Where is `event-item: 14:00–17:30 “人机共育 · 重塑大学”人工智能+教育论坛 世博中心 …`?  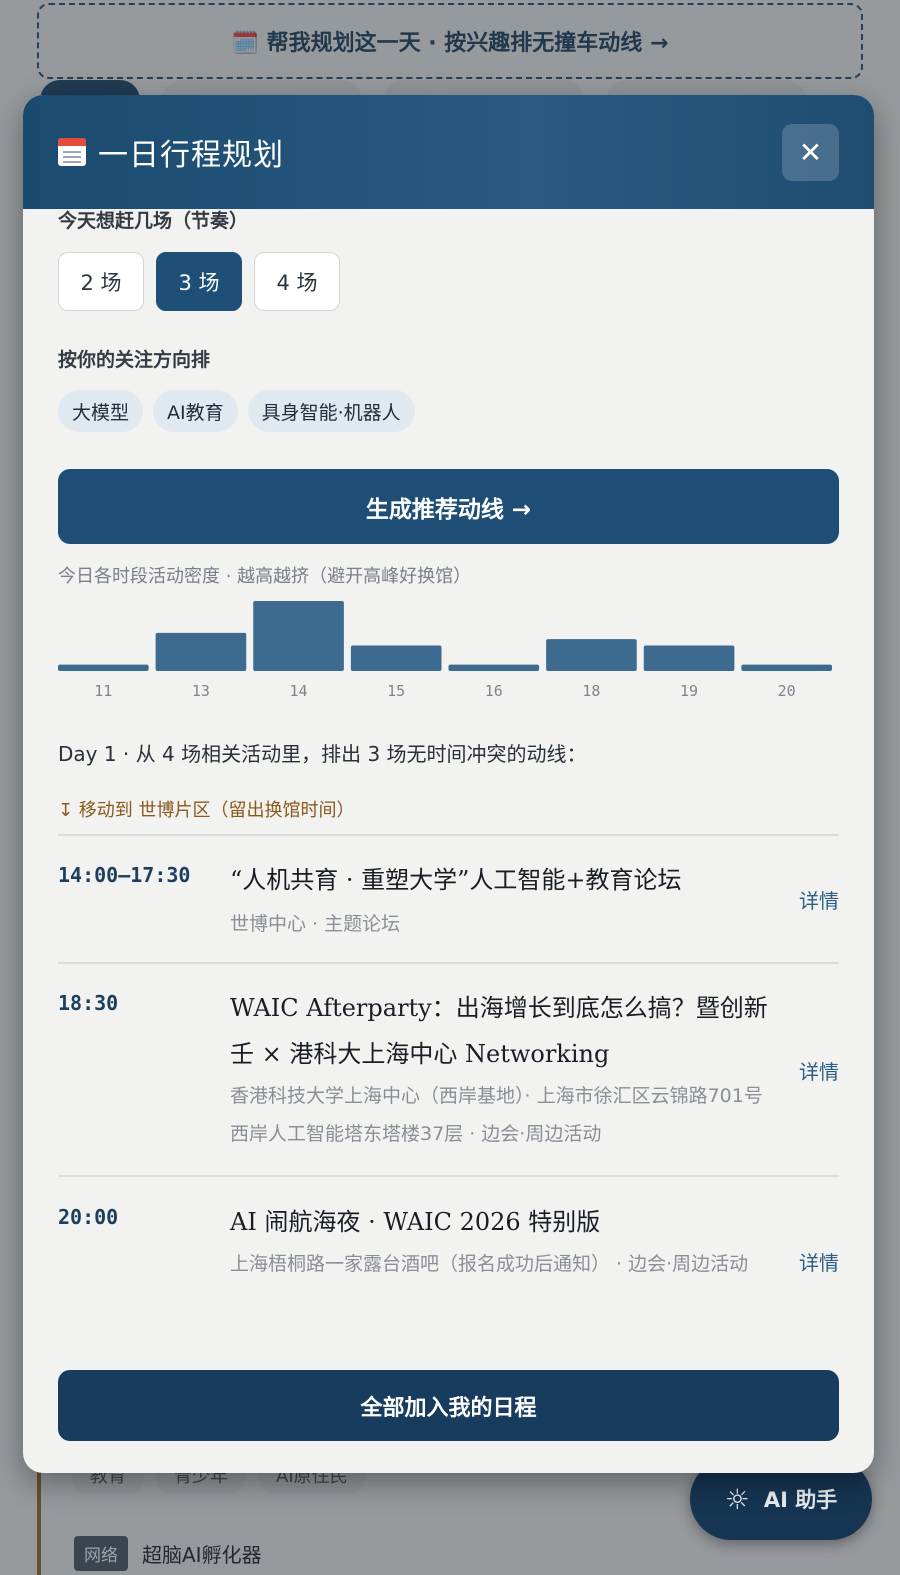
event-item: 14:00–17:30 “人机共育 · 重塑大学”人工智能+教育论坛 世博中心 … is located at coordinates (448, 913).